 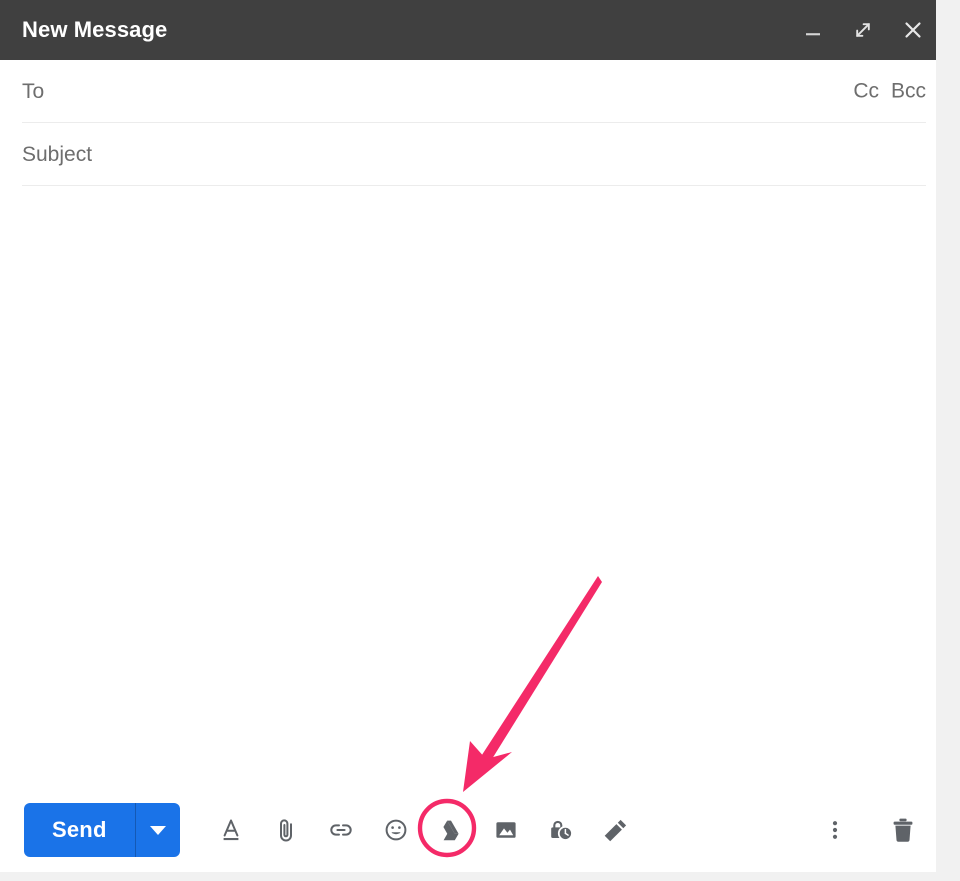 I want to click on insert-signature-icon, so click(x=616, y=830).